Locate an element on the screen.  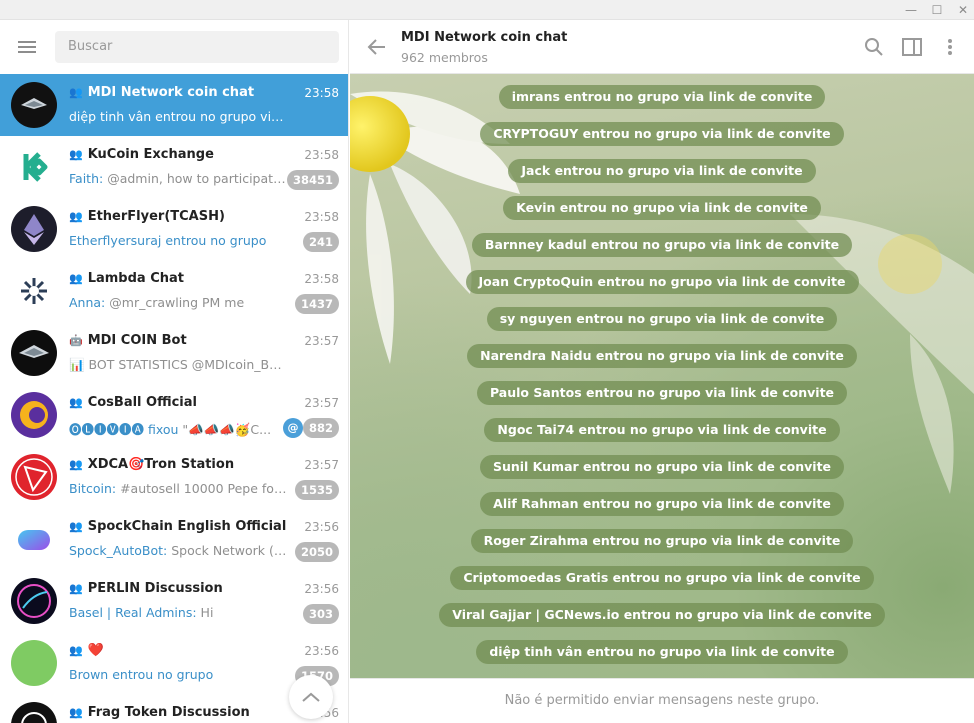
unread-badge: 38451 is located at coordinates (312, 180).